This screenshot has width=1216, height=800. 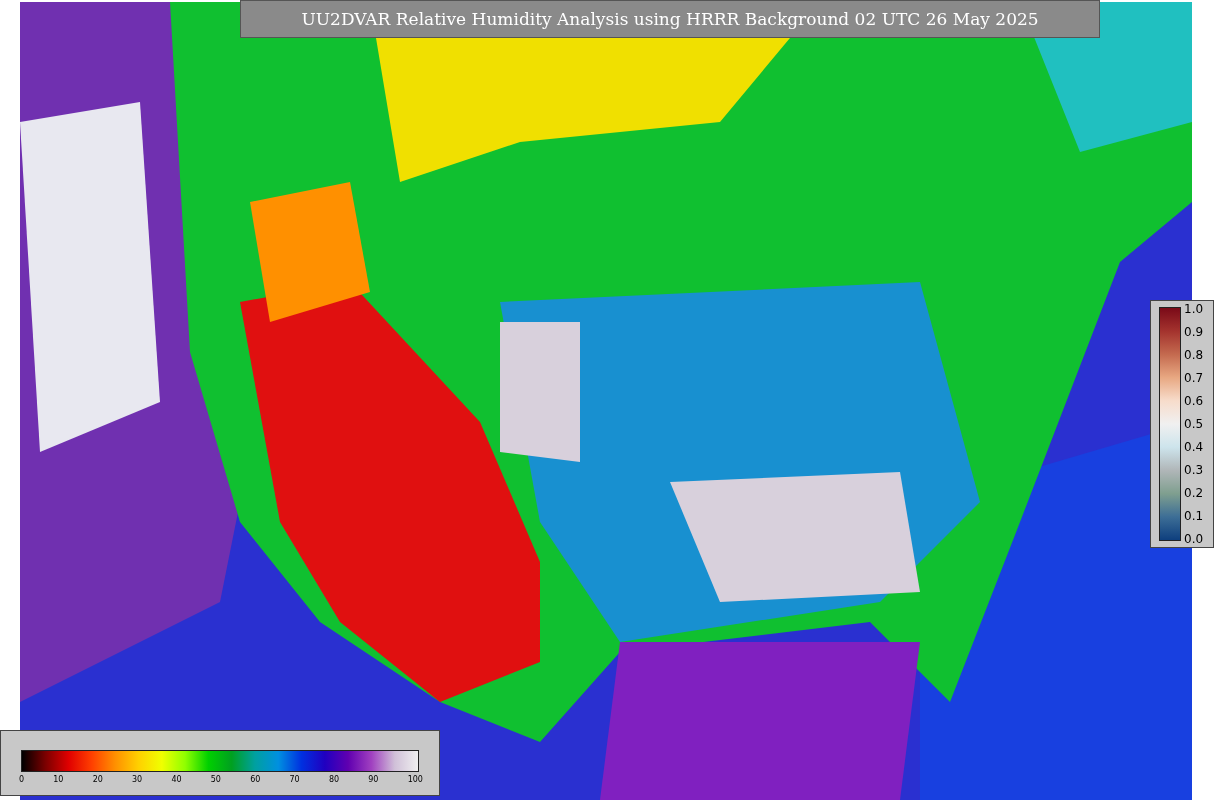 What do you see at coordinates (1194, 447) in the screenshot?
I see `scale-label: 0.4` at bounding box center [1194, 447].